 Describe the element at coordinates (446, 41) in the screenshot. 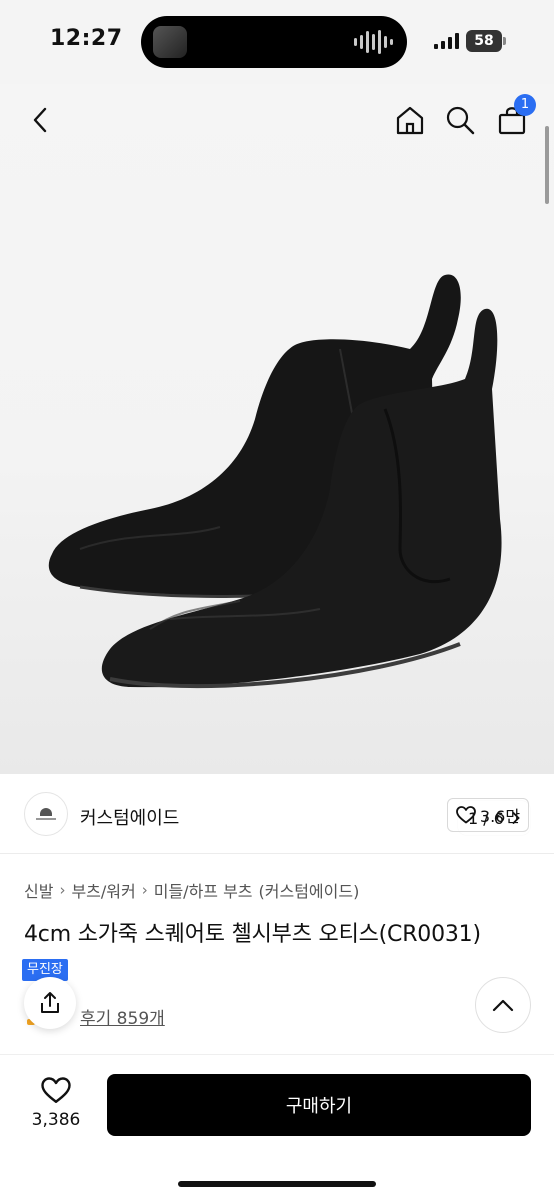

I see `cell-signal-icon` at that location.